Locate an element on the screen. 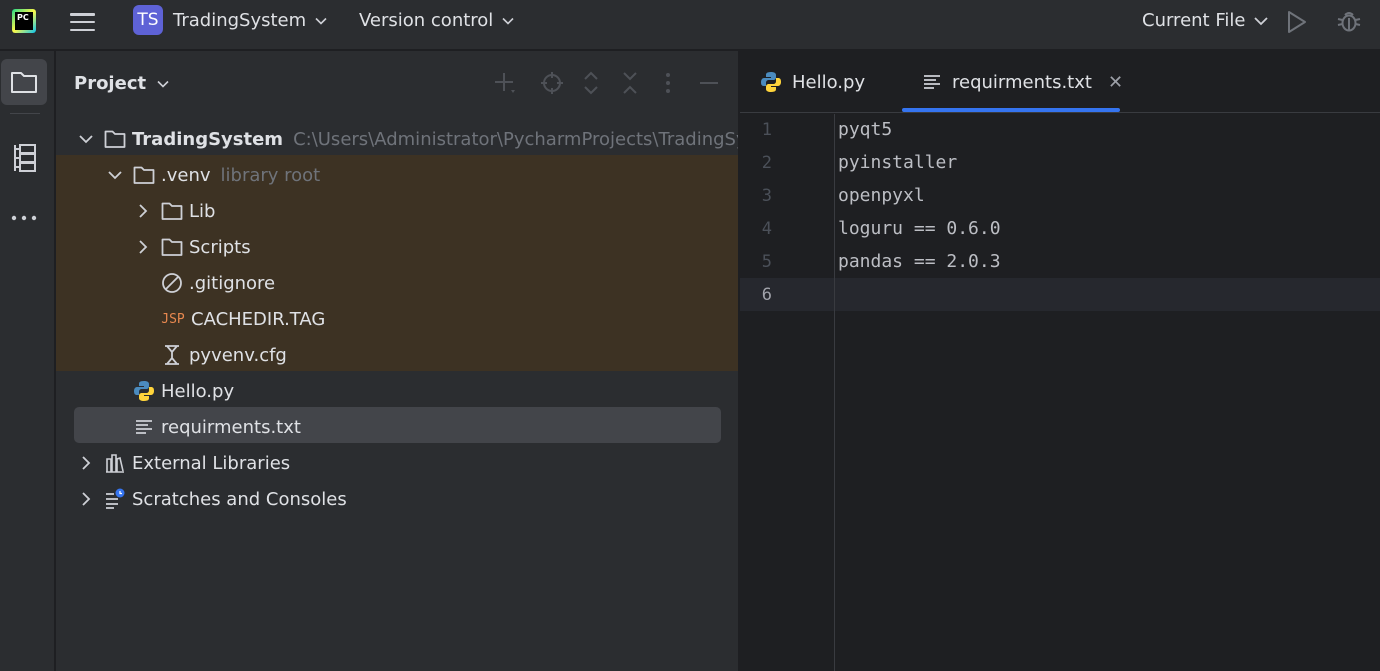 The height and width of the screenshot is (671, 1380). tree-item-hello-py: Hello.py is located at coordinates (183, 391).